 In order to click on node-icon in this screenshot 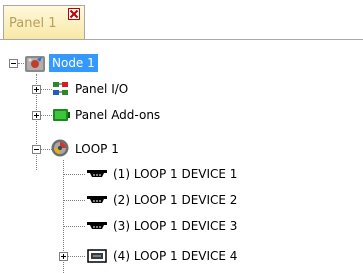, I will do `click(35, 64)`.